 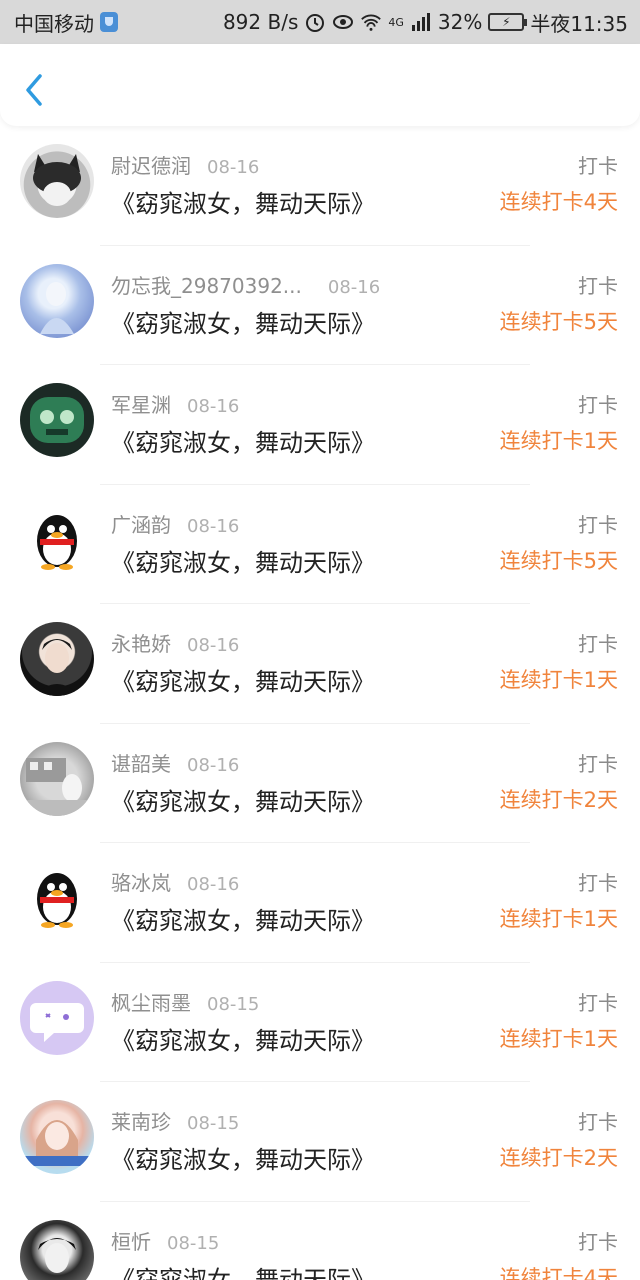 What do you see at coordinates (151, 1002) in the screenshot?
I see `user-name-text: 枫尘雨墨` at bounding box center [151, 1002].